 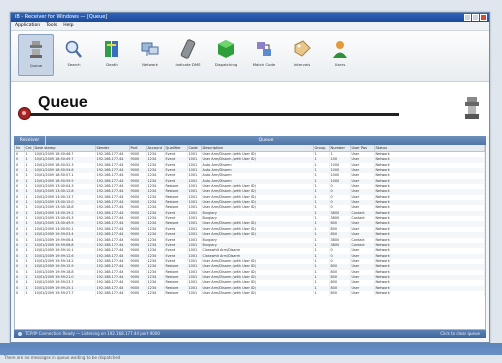 I want to click on clear-queue-link: Click to clear queue, so click(x=463, y=334).